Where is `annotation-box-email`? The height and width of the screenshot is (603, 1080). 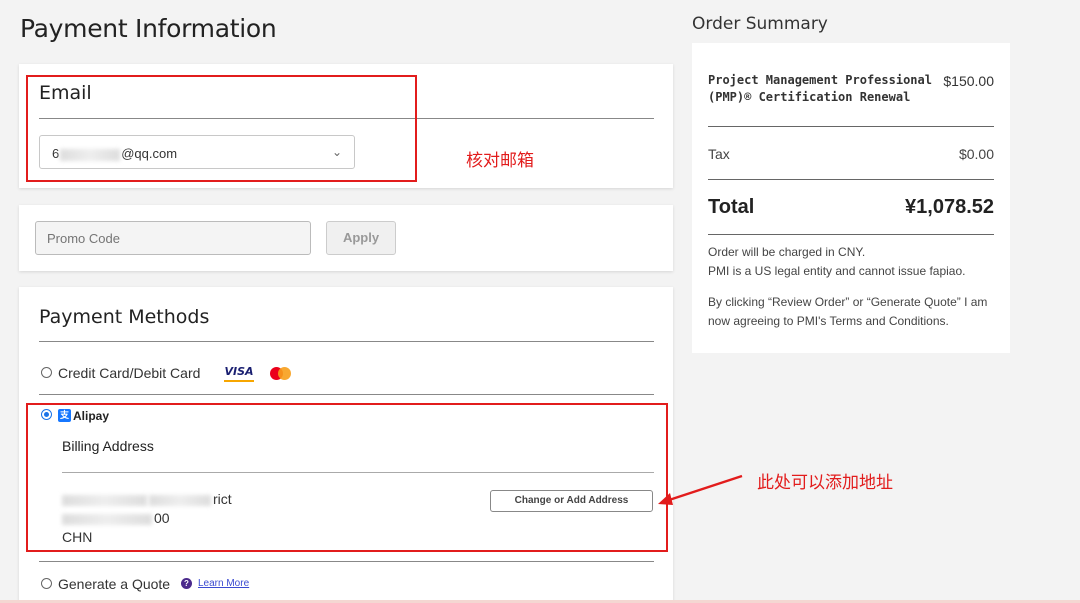 annotation-box-email is located at coordinates (221, 128).